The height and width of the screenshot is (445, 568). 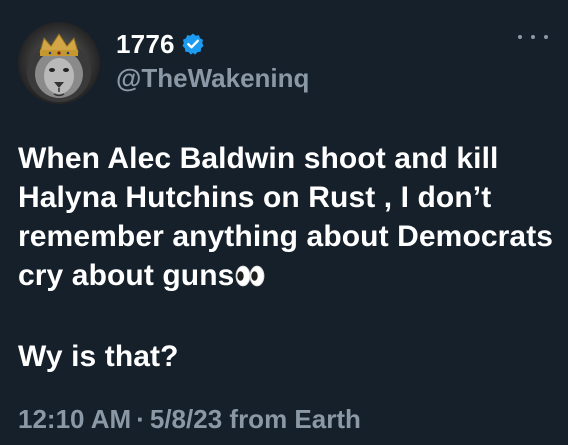 I want to click on verified-badge-icon, so click(x=193, y=44).